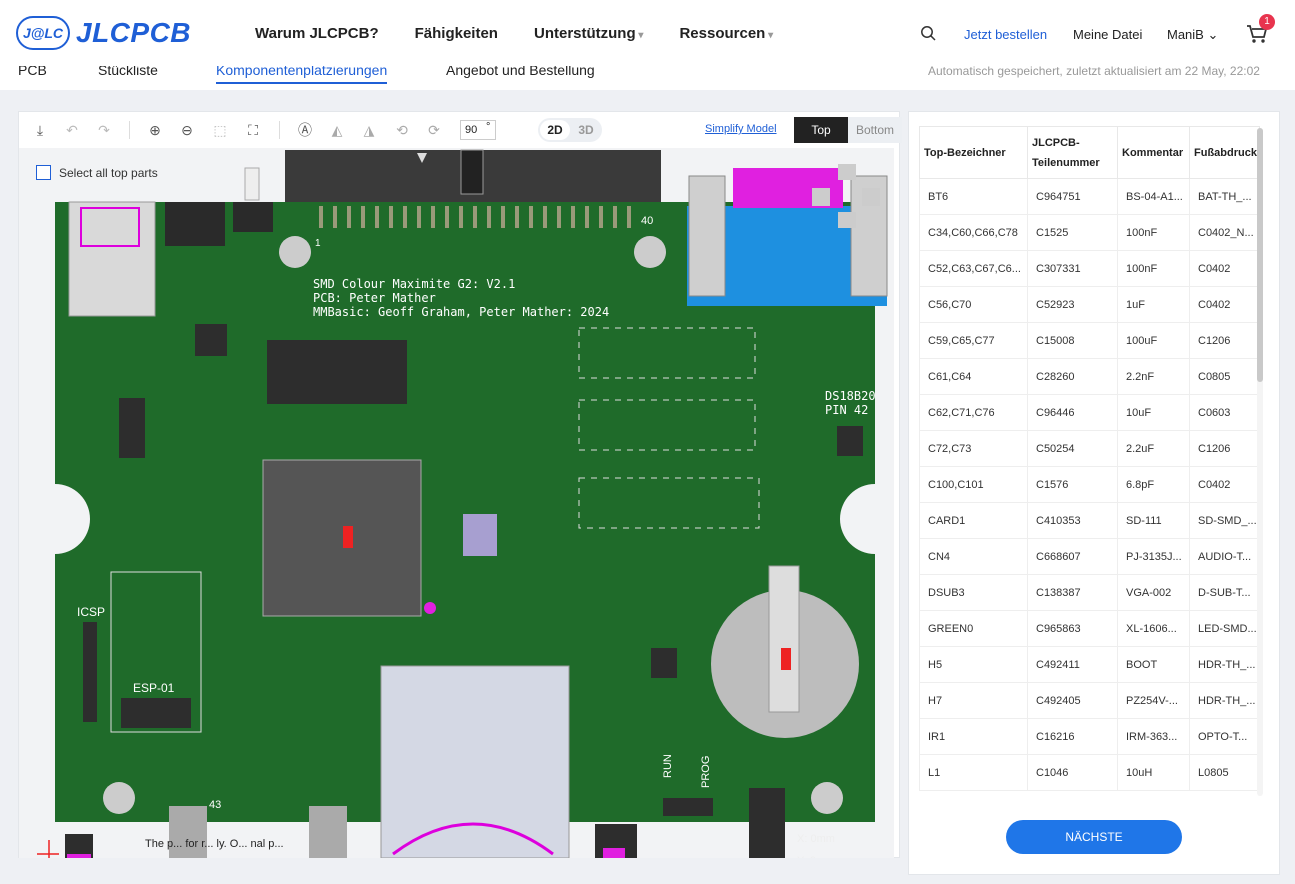  Describe the element at coordinates (973, 412) in the screenshot. I see `cell-designator: C62,C71,C76` at that location.